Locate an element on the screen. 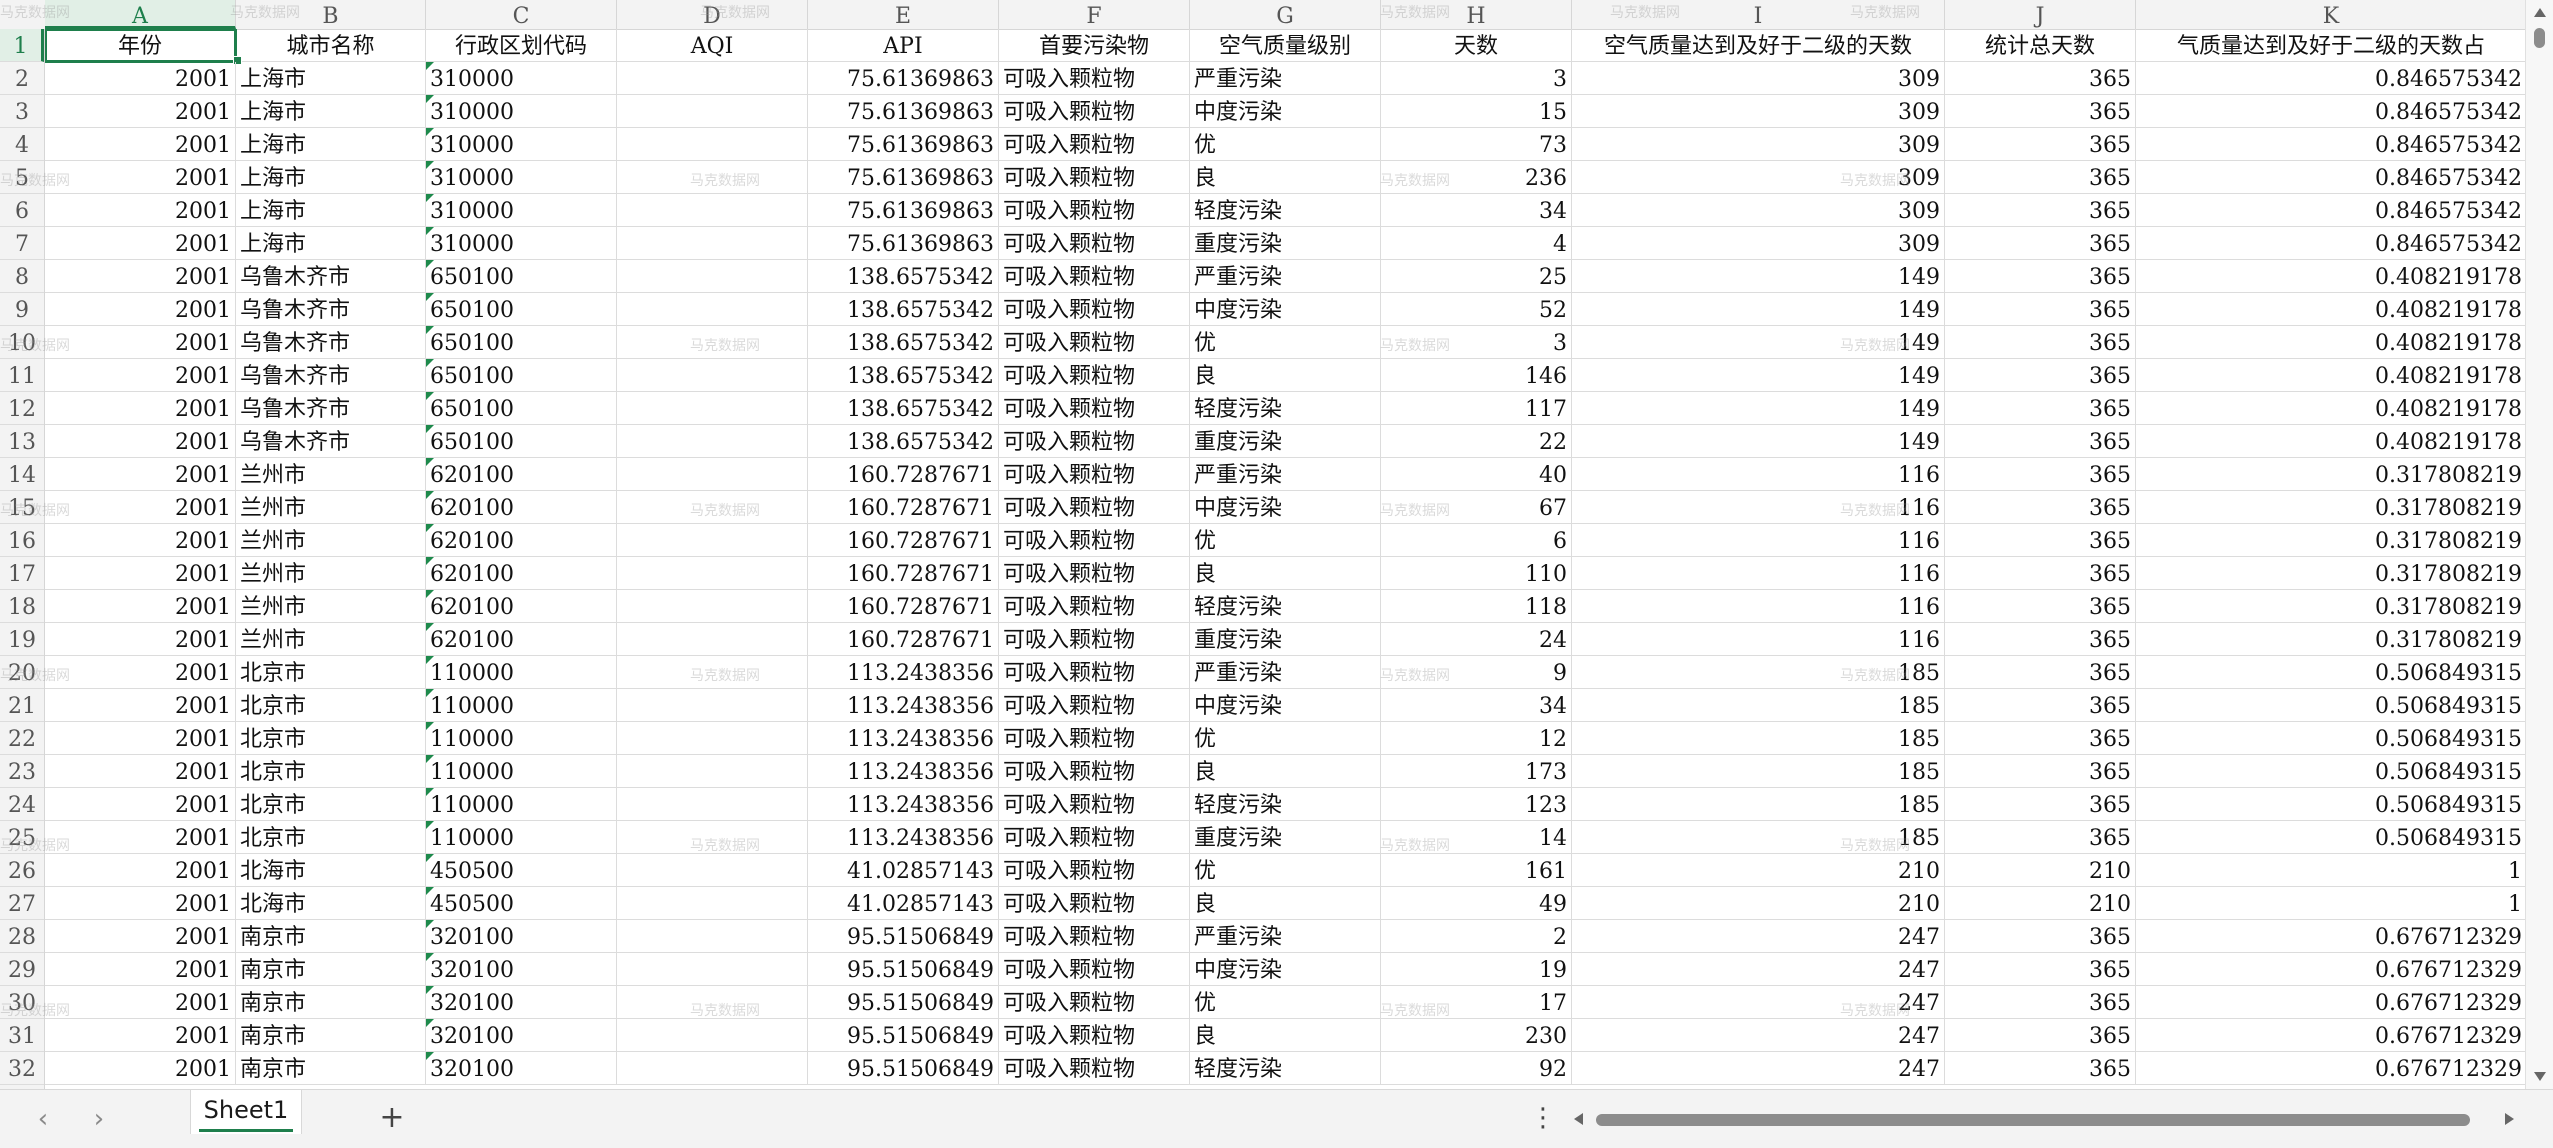 The width and height of the screenshot is (2553, 1148). row-header: 5 is located at coordinates (22, 177).